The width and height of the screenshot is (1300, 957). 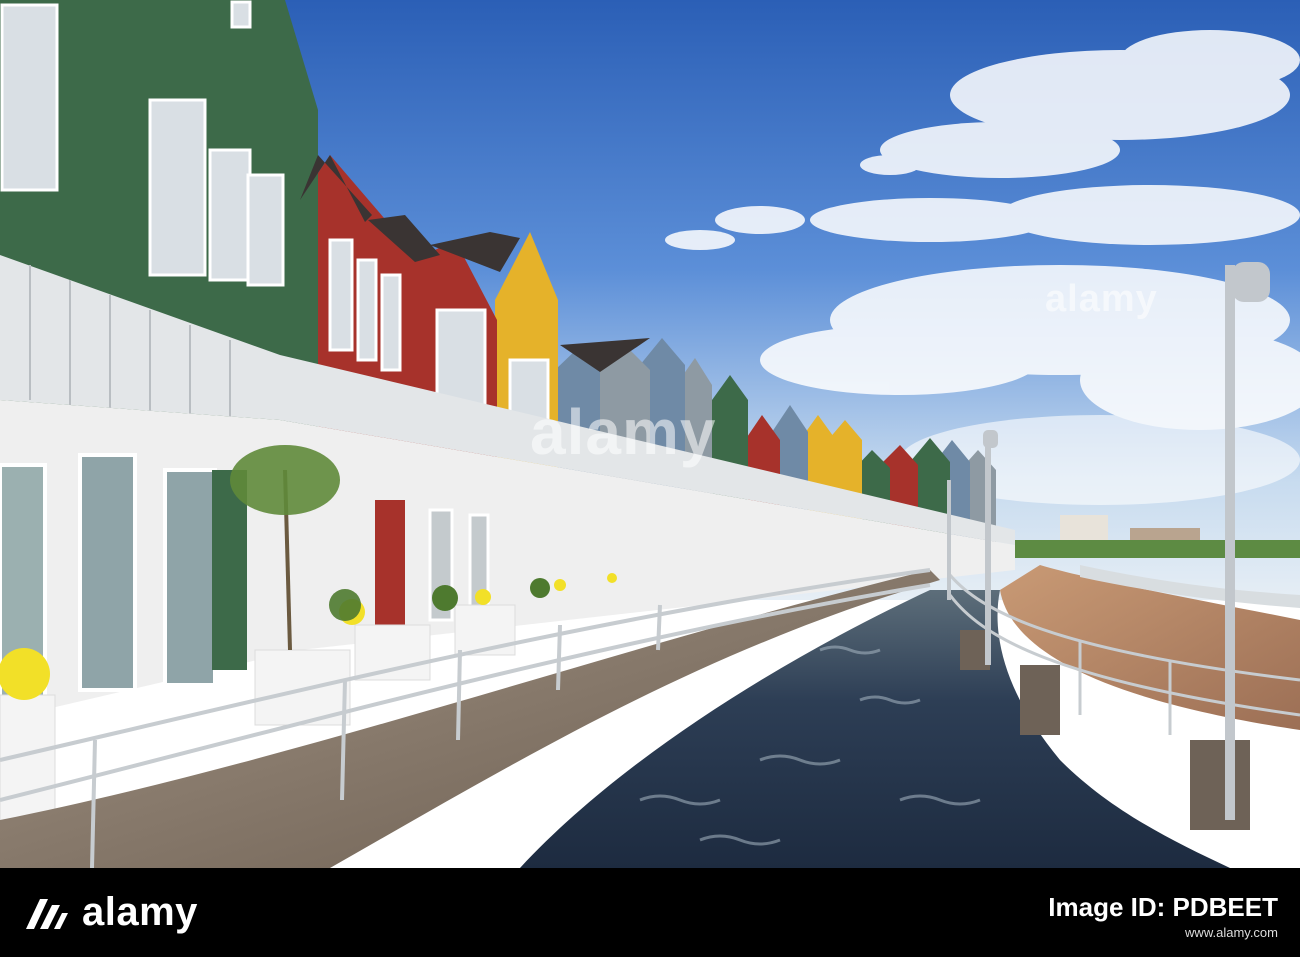 I want to click on image-info: Image ID: PDBEET www.alamy.com, so click(x=1163, y=915).